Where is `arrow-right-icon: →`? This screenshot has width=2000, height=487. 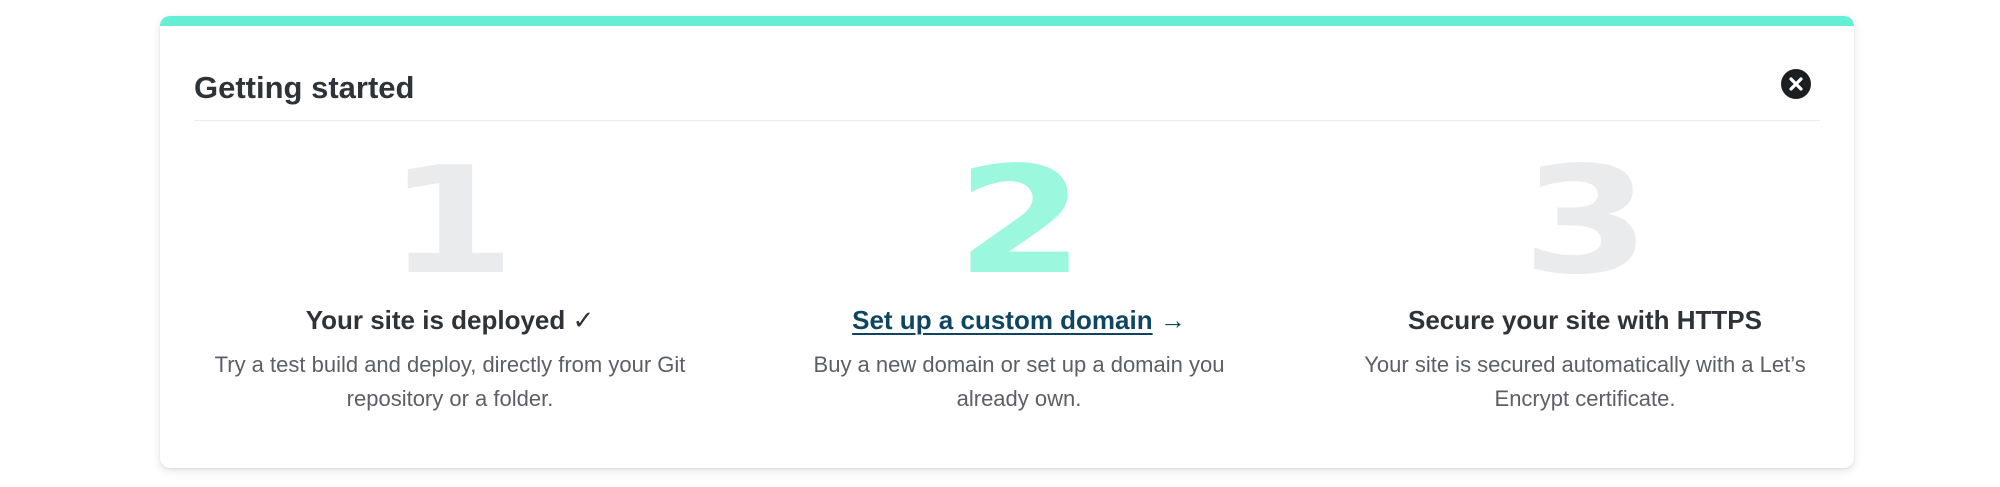
arrow-right-icon: → is located at coordinates (1172, 320).